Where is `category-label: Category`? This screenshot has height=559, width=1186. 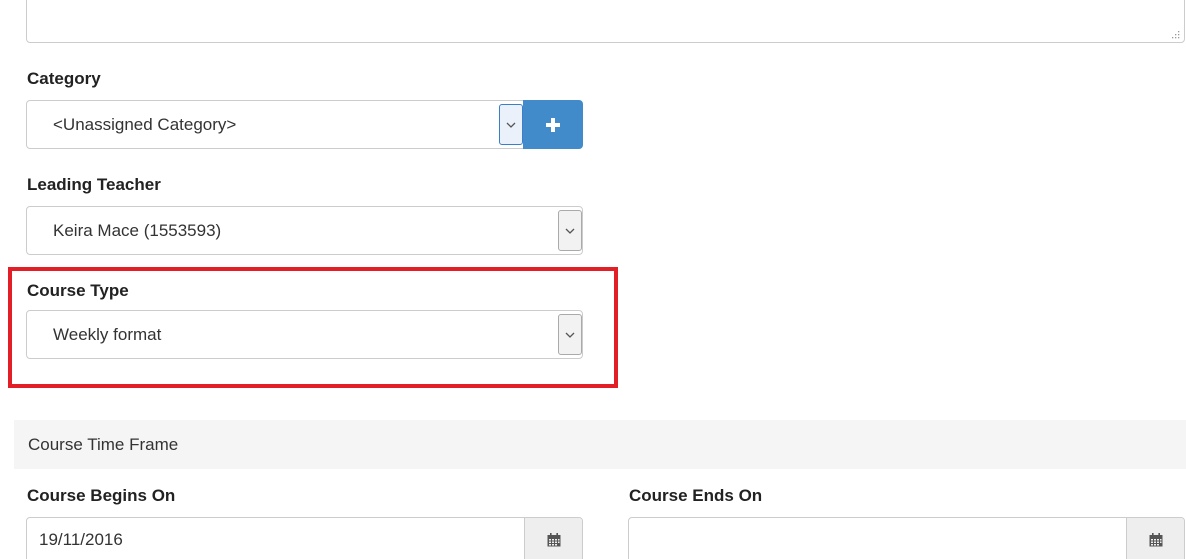
category-label: Category is located at coordinates (64, 78).